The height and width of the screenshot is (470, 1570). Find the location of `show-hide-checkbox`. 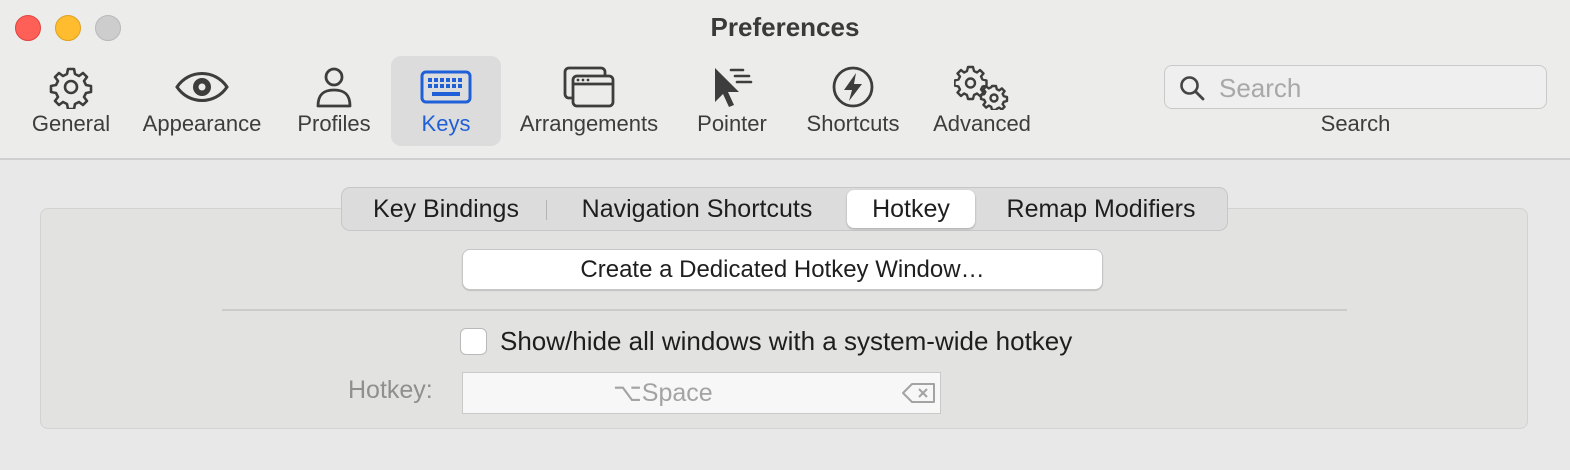

show-hide-checkbox is located at coordinates (473, 341).